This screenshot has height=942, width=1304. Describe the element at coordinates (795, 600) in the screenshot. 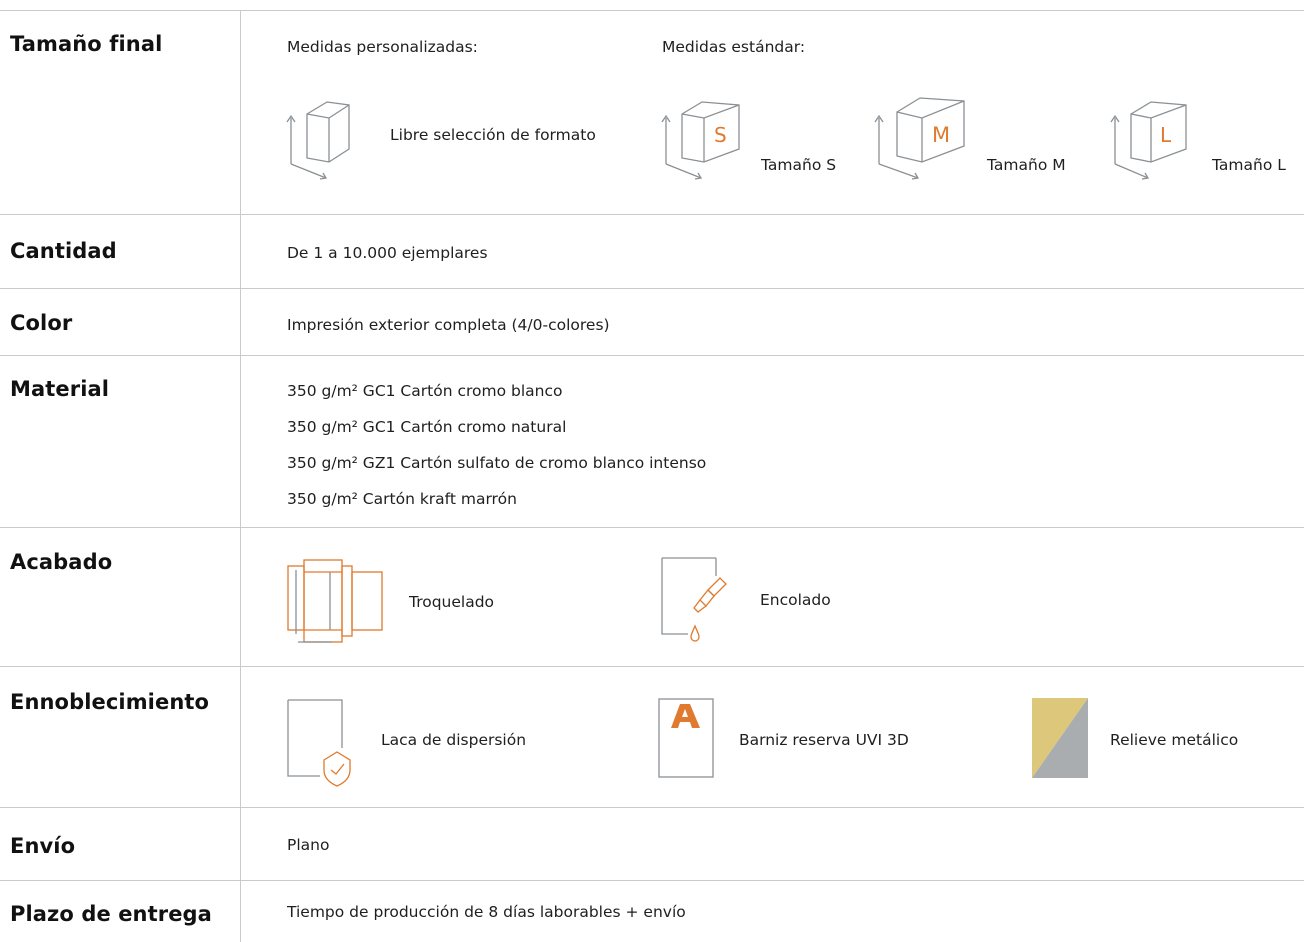

I see `finish-option-glue: Encolado` at that location.